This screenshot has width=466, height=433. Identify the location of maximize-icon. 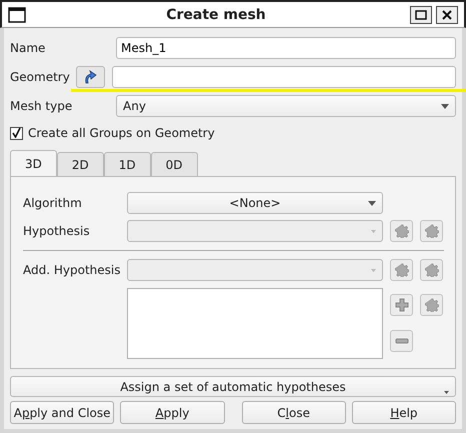
(421, 15).